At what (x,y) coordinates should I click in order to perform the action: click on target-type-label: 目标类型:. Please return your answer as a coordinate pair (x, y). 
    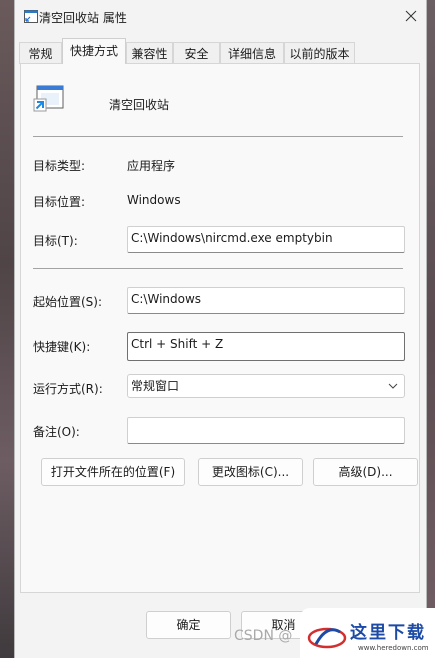
    Looking at the image, I should click on (59, 166).